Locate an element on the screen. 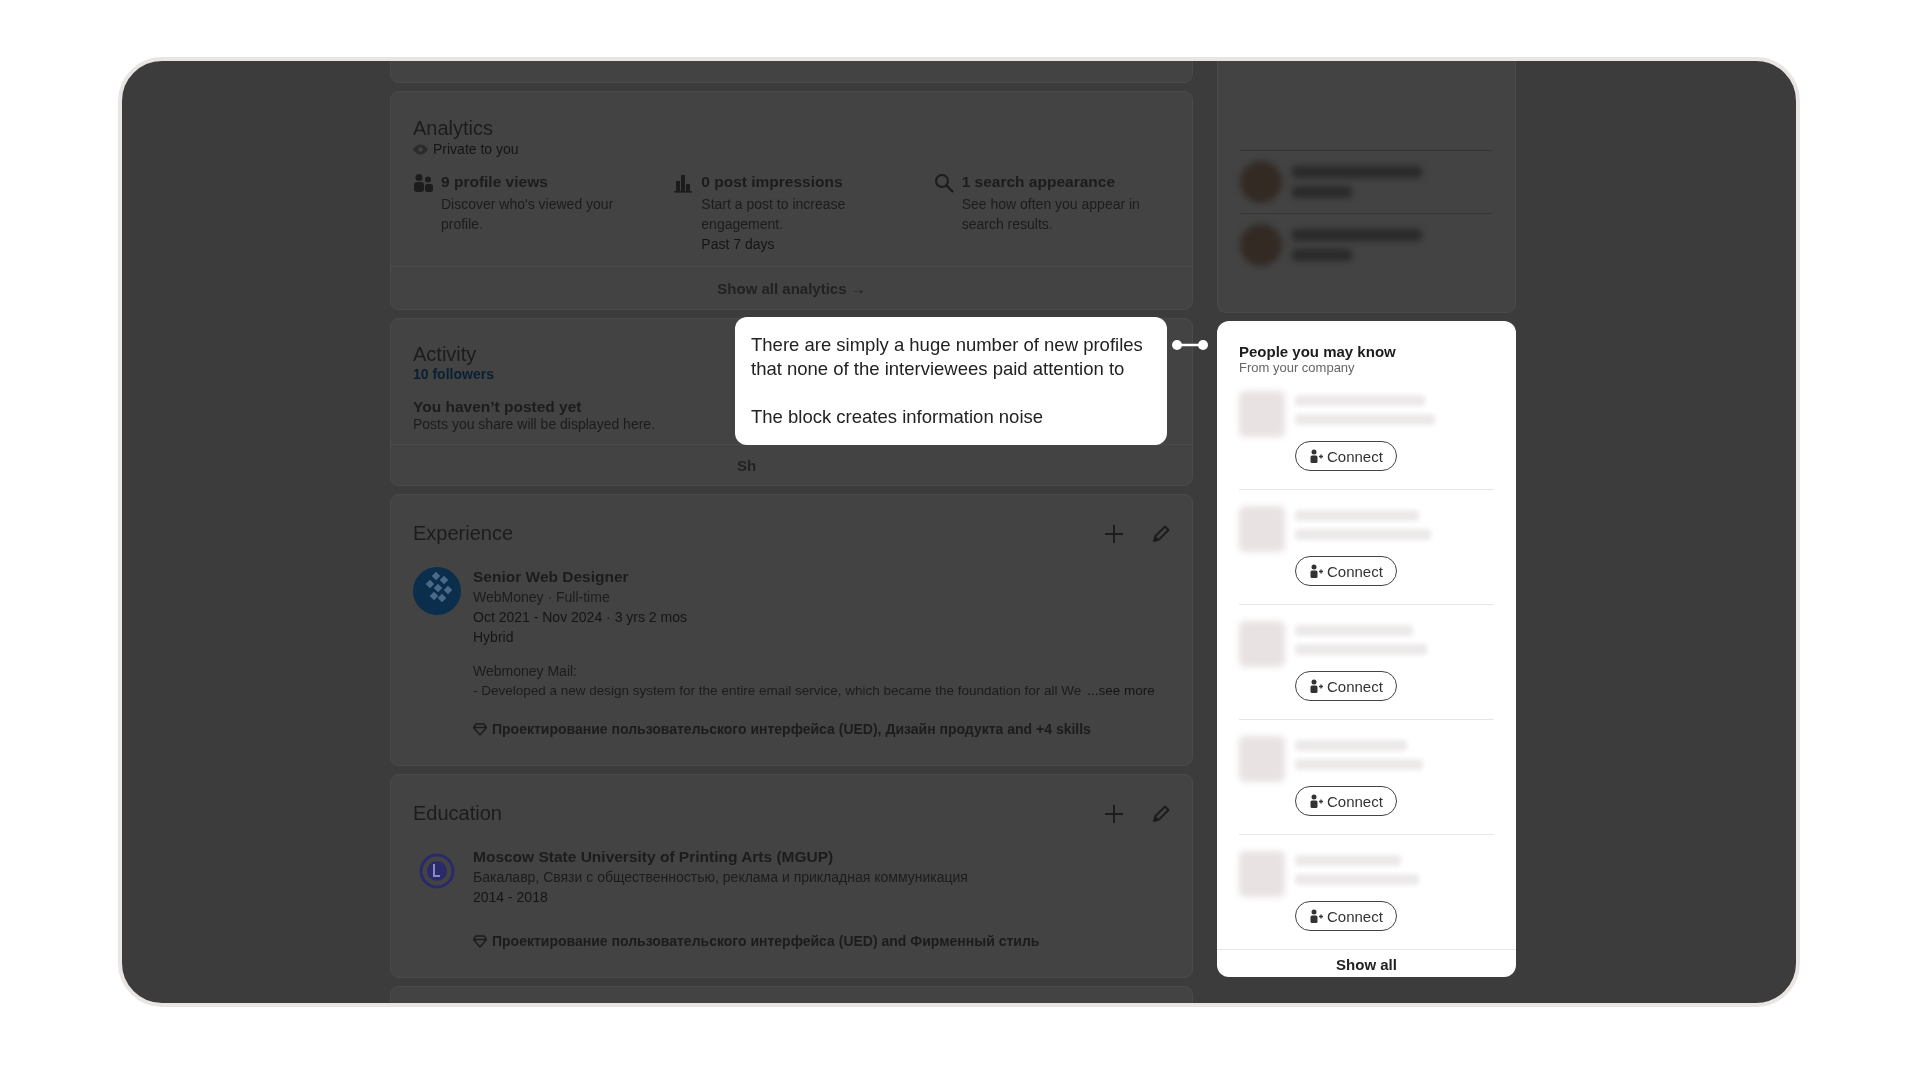 The width and height of the screenshot is (1920, 1080). people-icon is located at coordinates (423, 183).